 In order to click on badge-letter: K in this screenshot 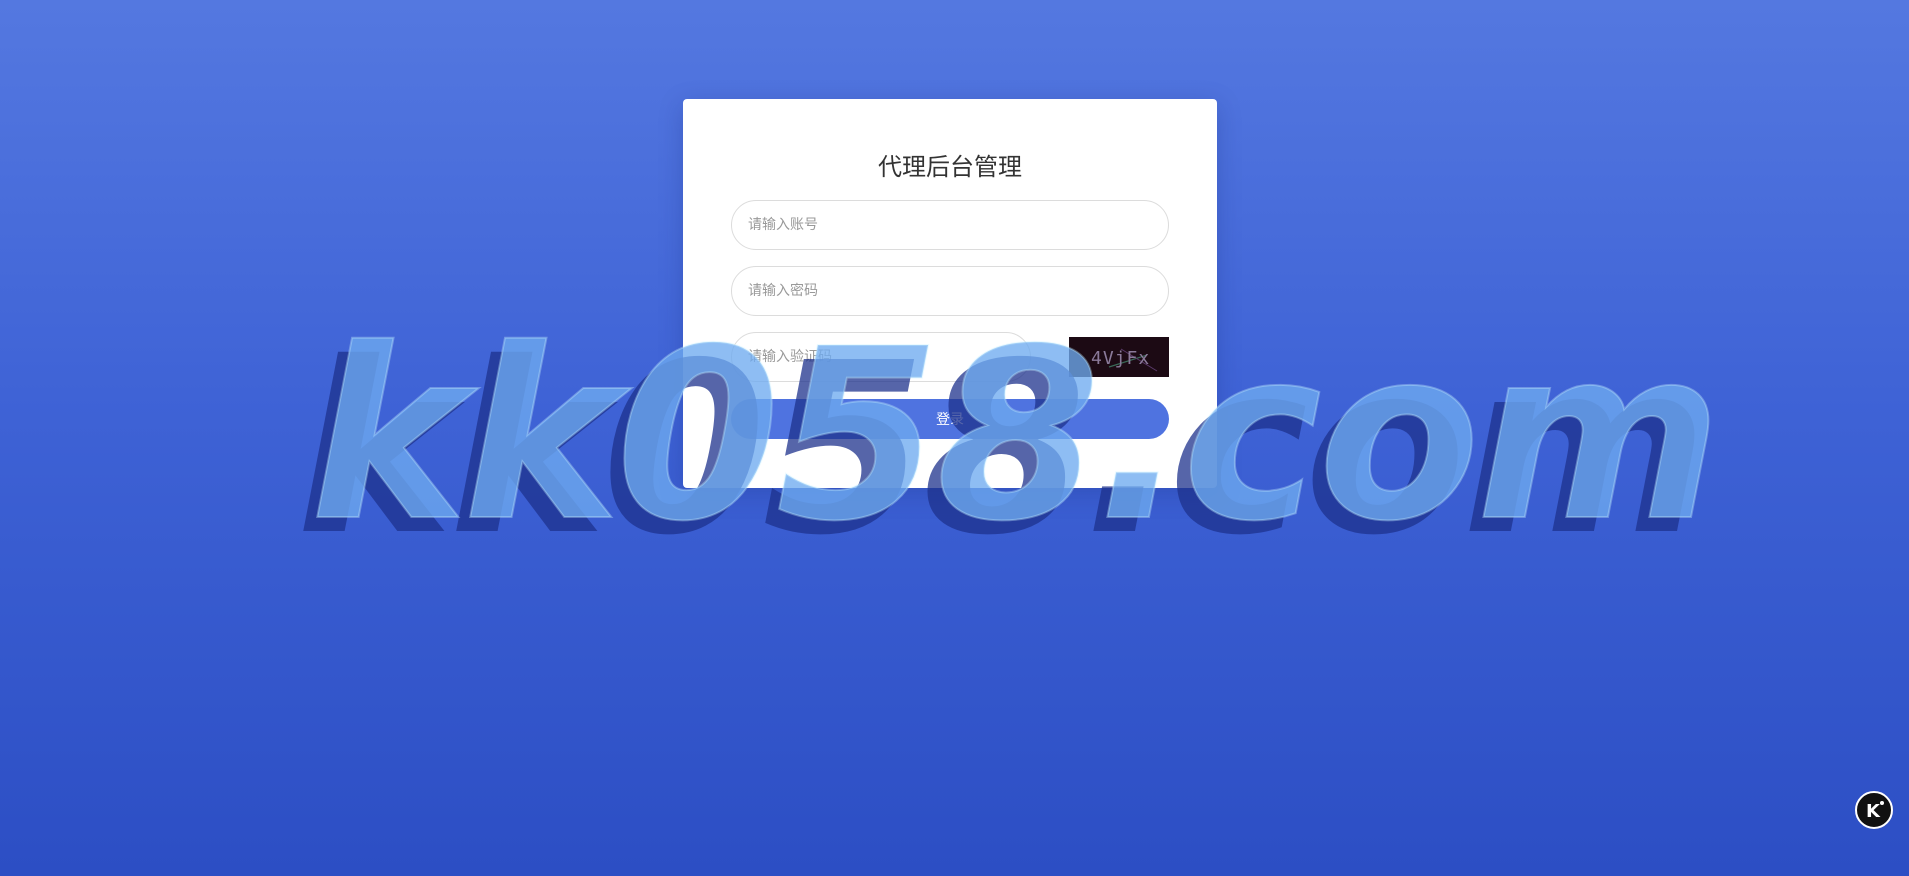, I will do `click(1873, 811)`.